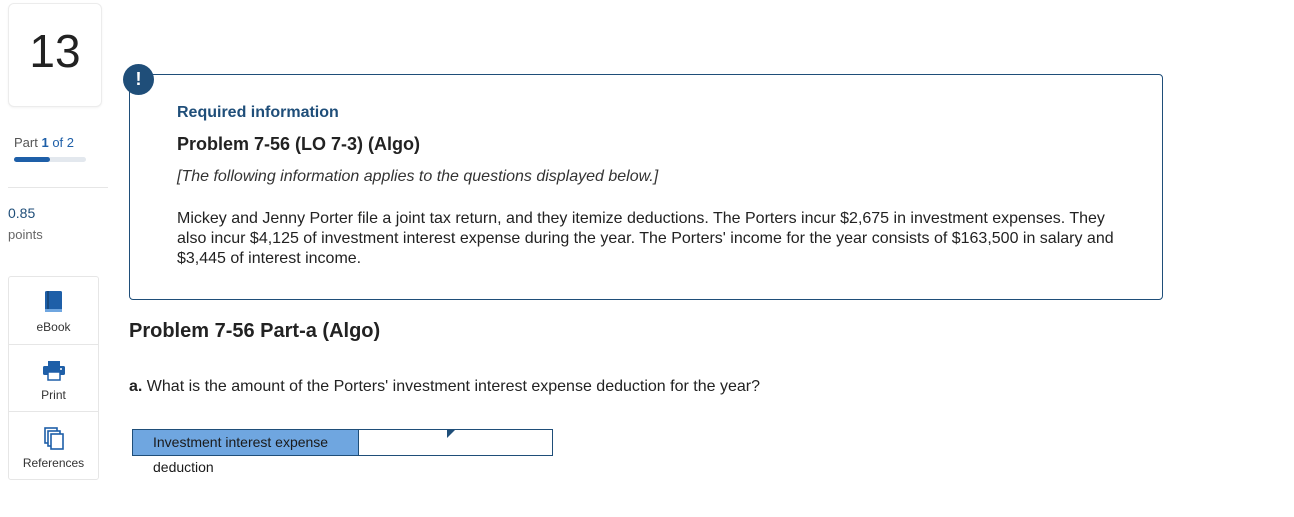 This screenshot has width=1294, height=517. Describe the element at coordinates (255, 331) in the screenshot. I see `part-heading: Problem 7-56 Part-a (Algo)` at that location.